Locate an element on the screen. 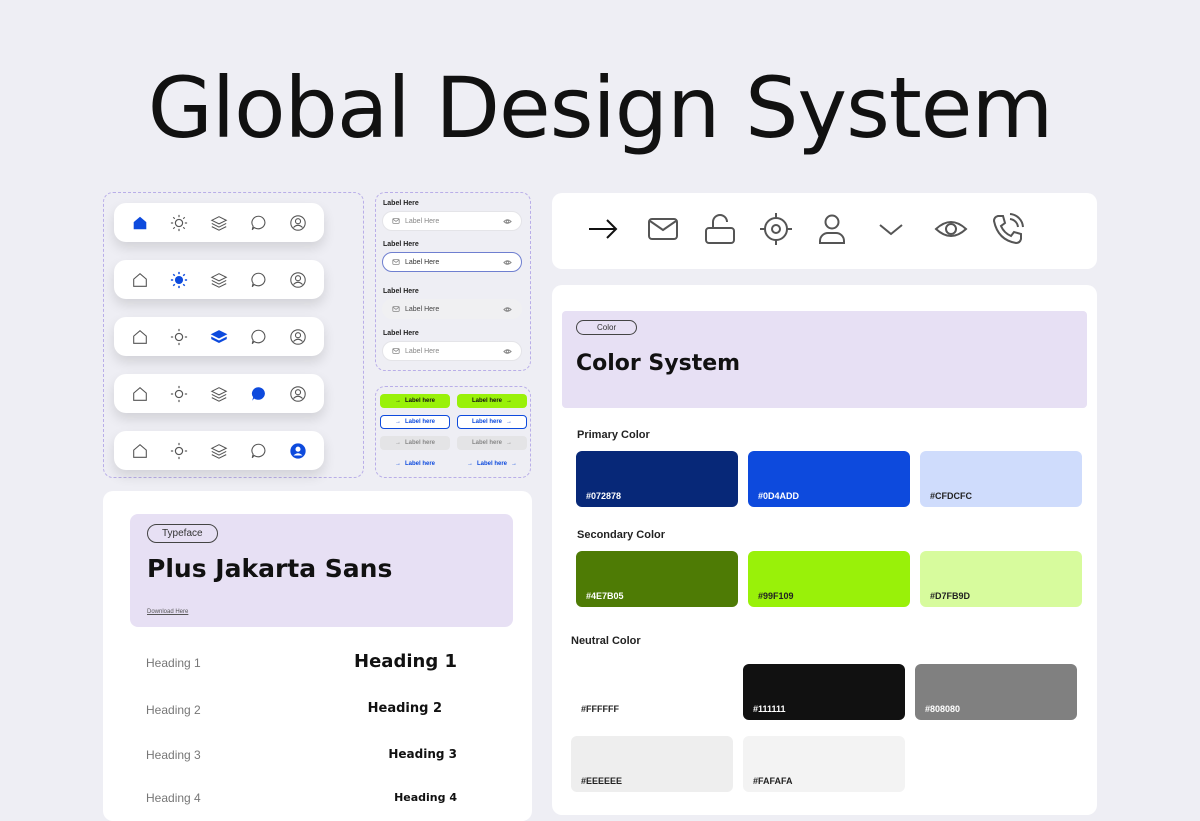 This screenshot has height=821, width=1200. hex-code: #808080 is located at coordinates (943, 709).